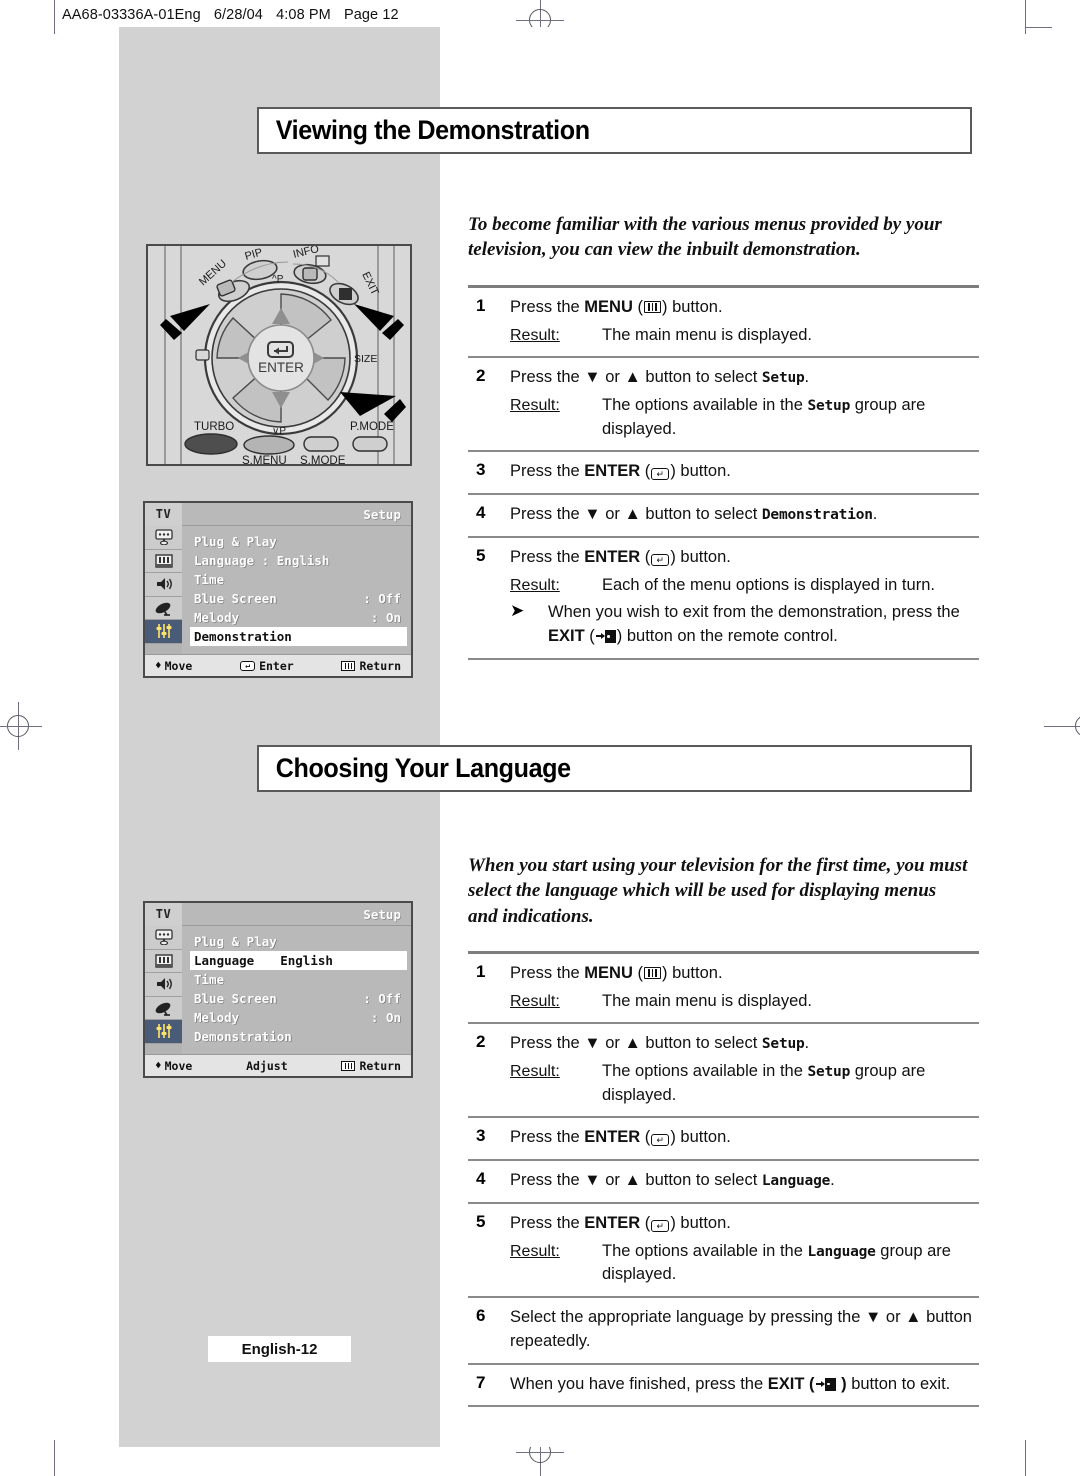 The image size is (1080, 1476). I want to click on page-title: Choosing Your Language, so click(423, 768).